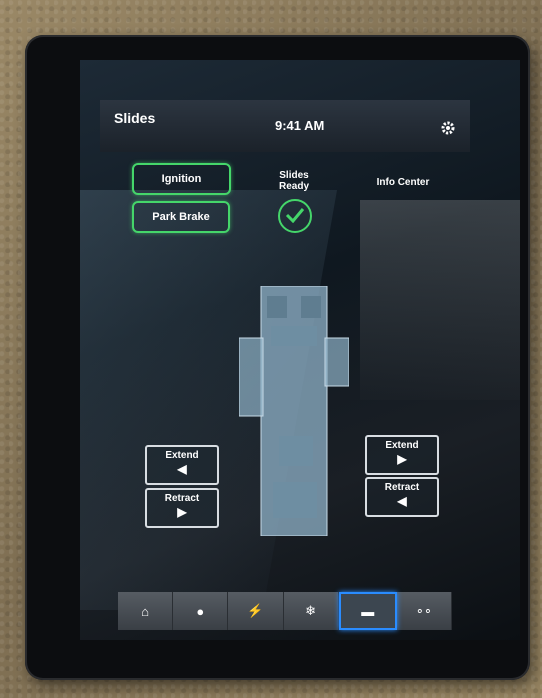  I want to click on home-icon: ⌂, so click(145, 611).